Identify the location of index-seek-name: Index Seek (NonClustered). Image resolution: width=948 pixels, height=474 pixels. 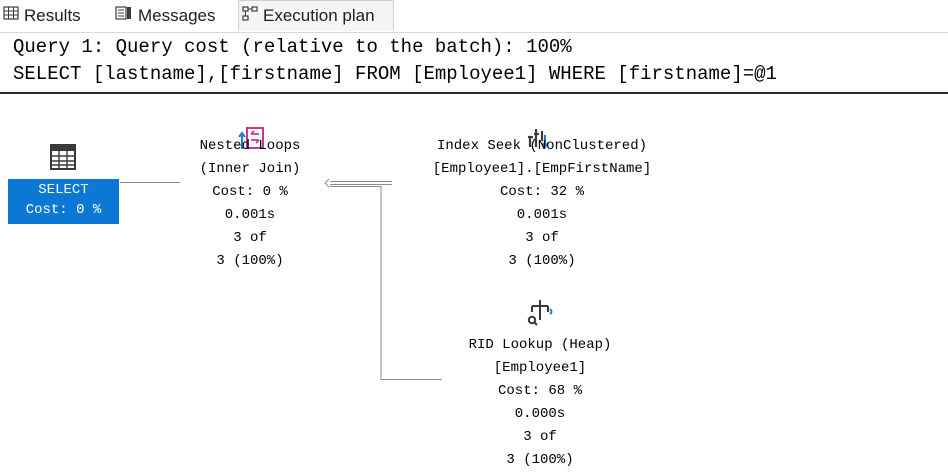
(542, 146).